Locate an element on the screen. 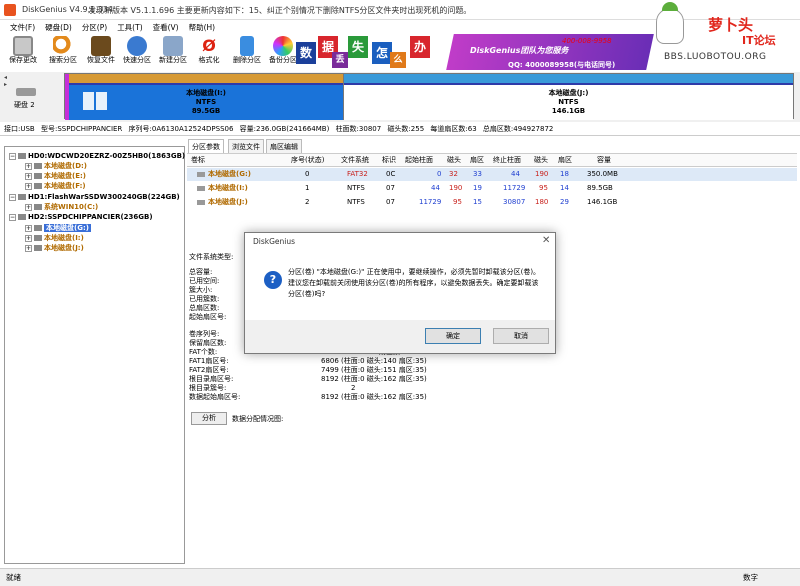 This screenshot has width=800, height=586. tab-browse-files: 浏览文件 is located at coordinates (246, 146).